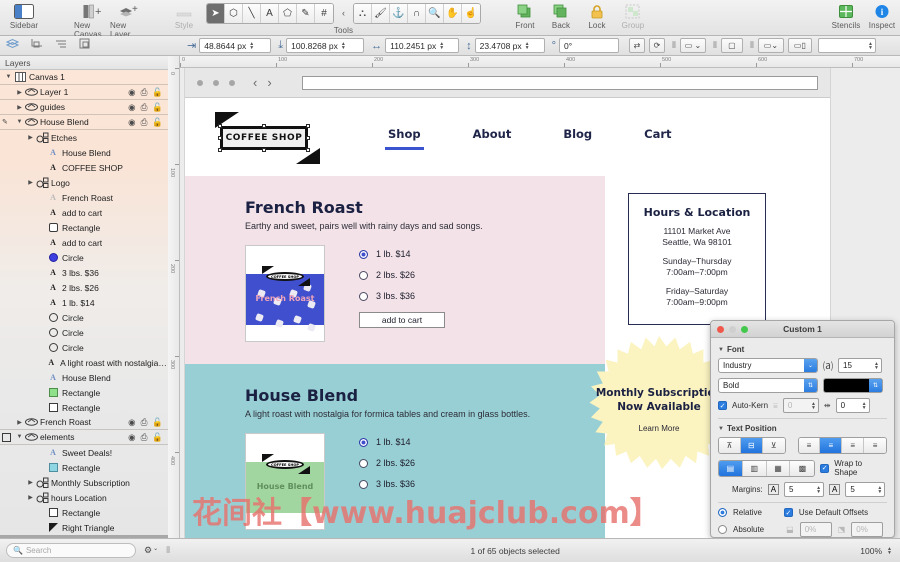 This screenshot has height=562, width=900. I want to click on flow-vertical-button: ▩, so click(802, 468).